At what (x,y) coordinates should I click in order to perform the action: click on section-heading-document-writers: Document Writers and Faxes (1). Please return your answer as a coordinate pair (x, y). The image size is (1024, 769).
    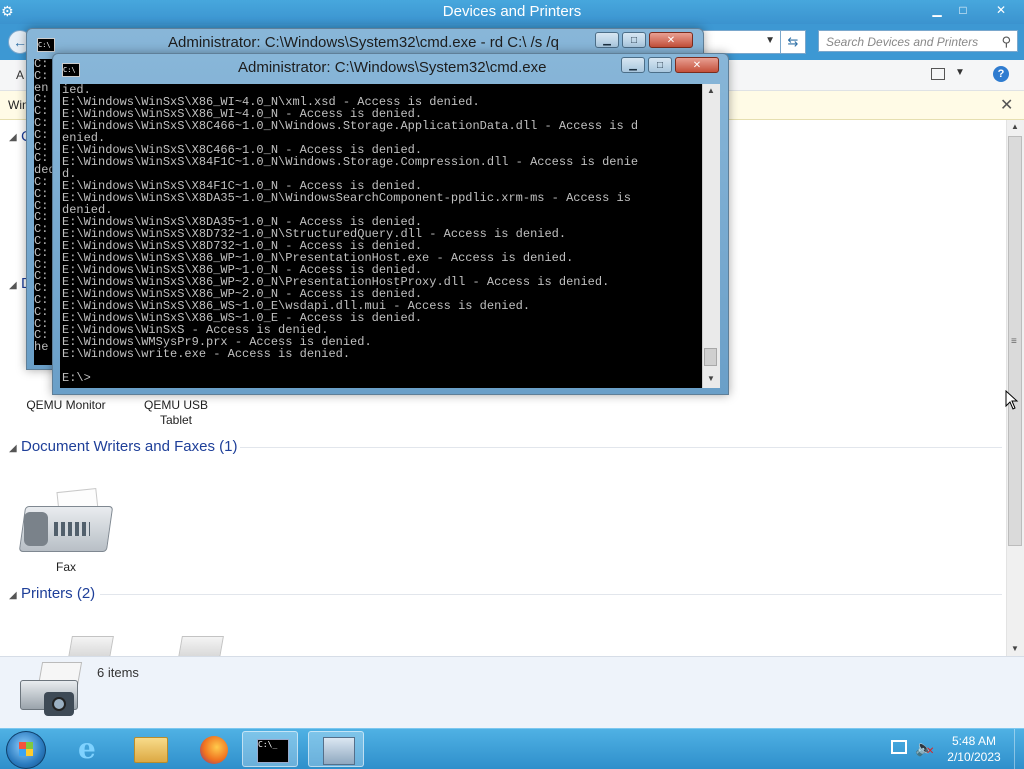
    Looking at the image, I should click on (129, 446).